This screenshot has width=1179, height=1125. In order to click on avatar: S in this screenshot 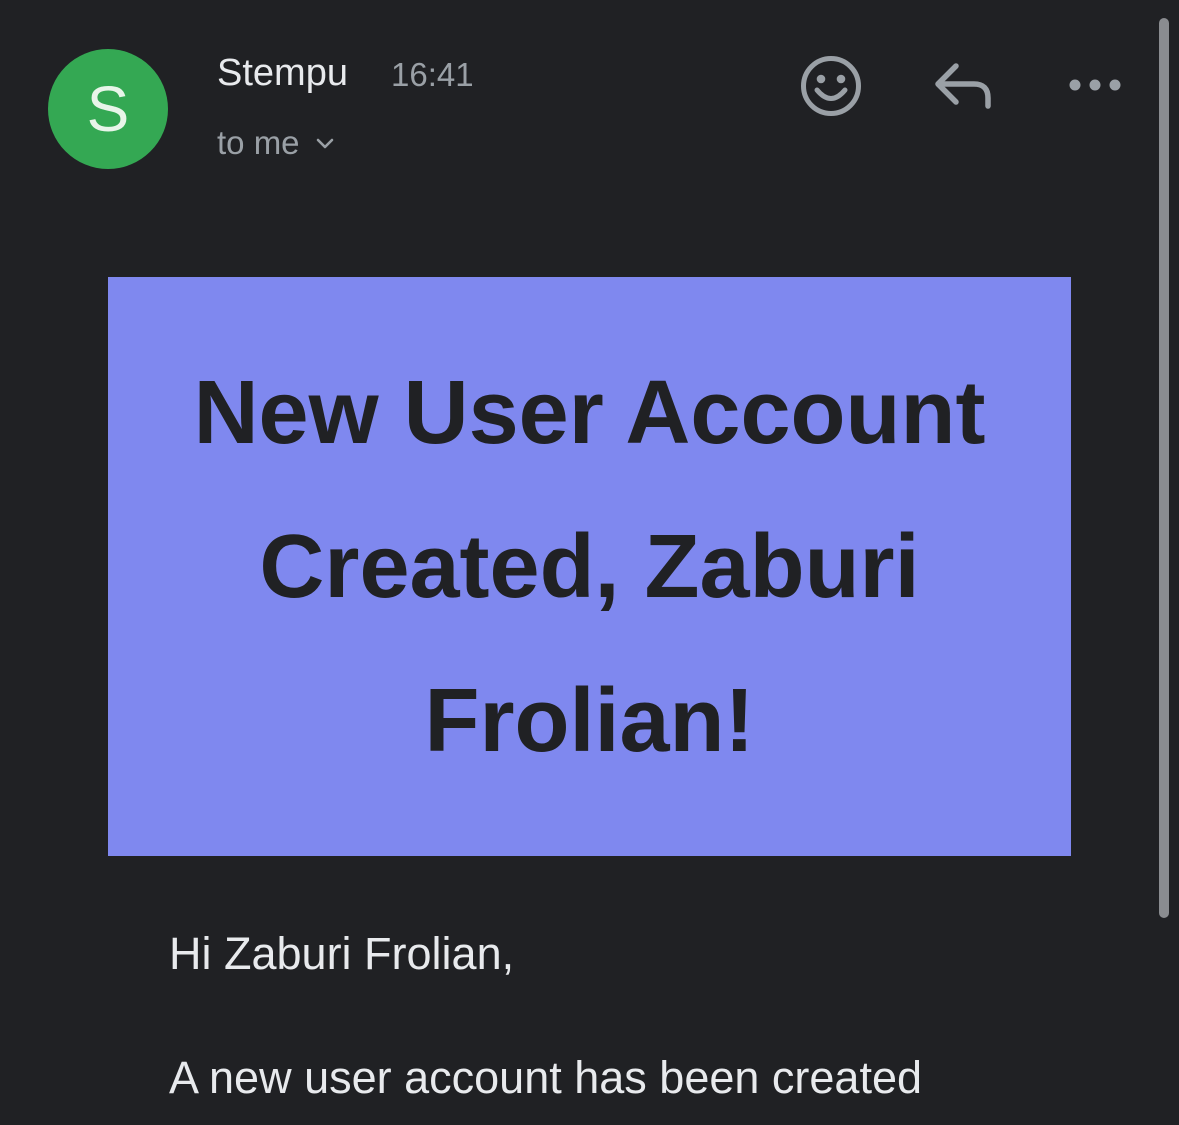, I will do `click(108, 109)`.